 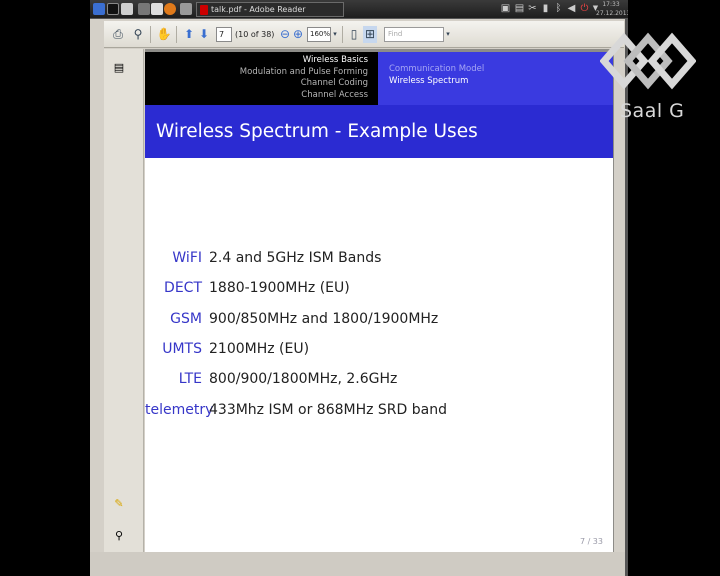 I want to click on bluetooth-icon: ᛒ, so click(x=558, y=8).